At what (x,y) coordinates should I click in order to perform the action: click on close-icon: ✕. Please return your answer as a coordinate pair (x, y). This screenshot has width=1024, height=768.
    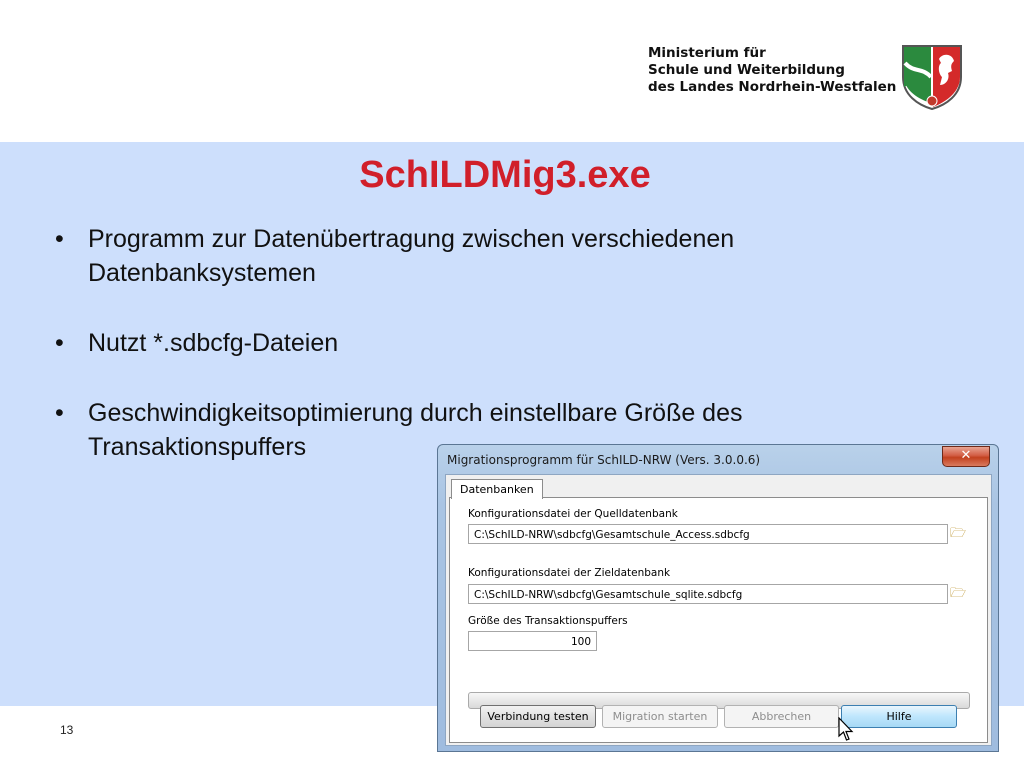
    Looking at the image, I should click on (966, 455).